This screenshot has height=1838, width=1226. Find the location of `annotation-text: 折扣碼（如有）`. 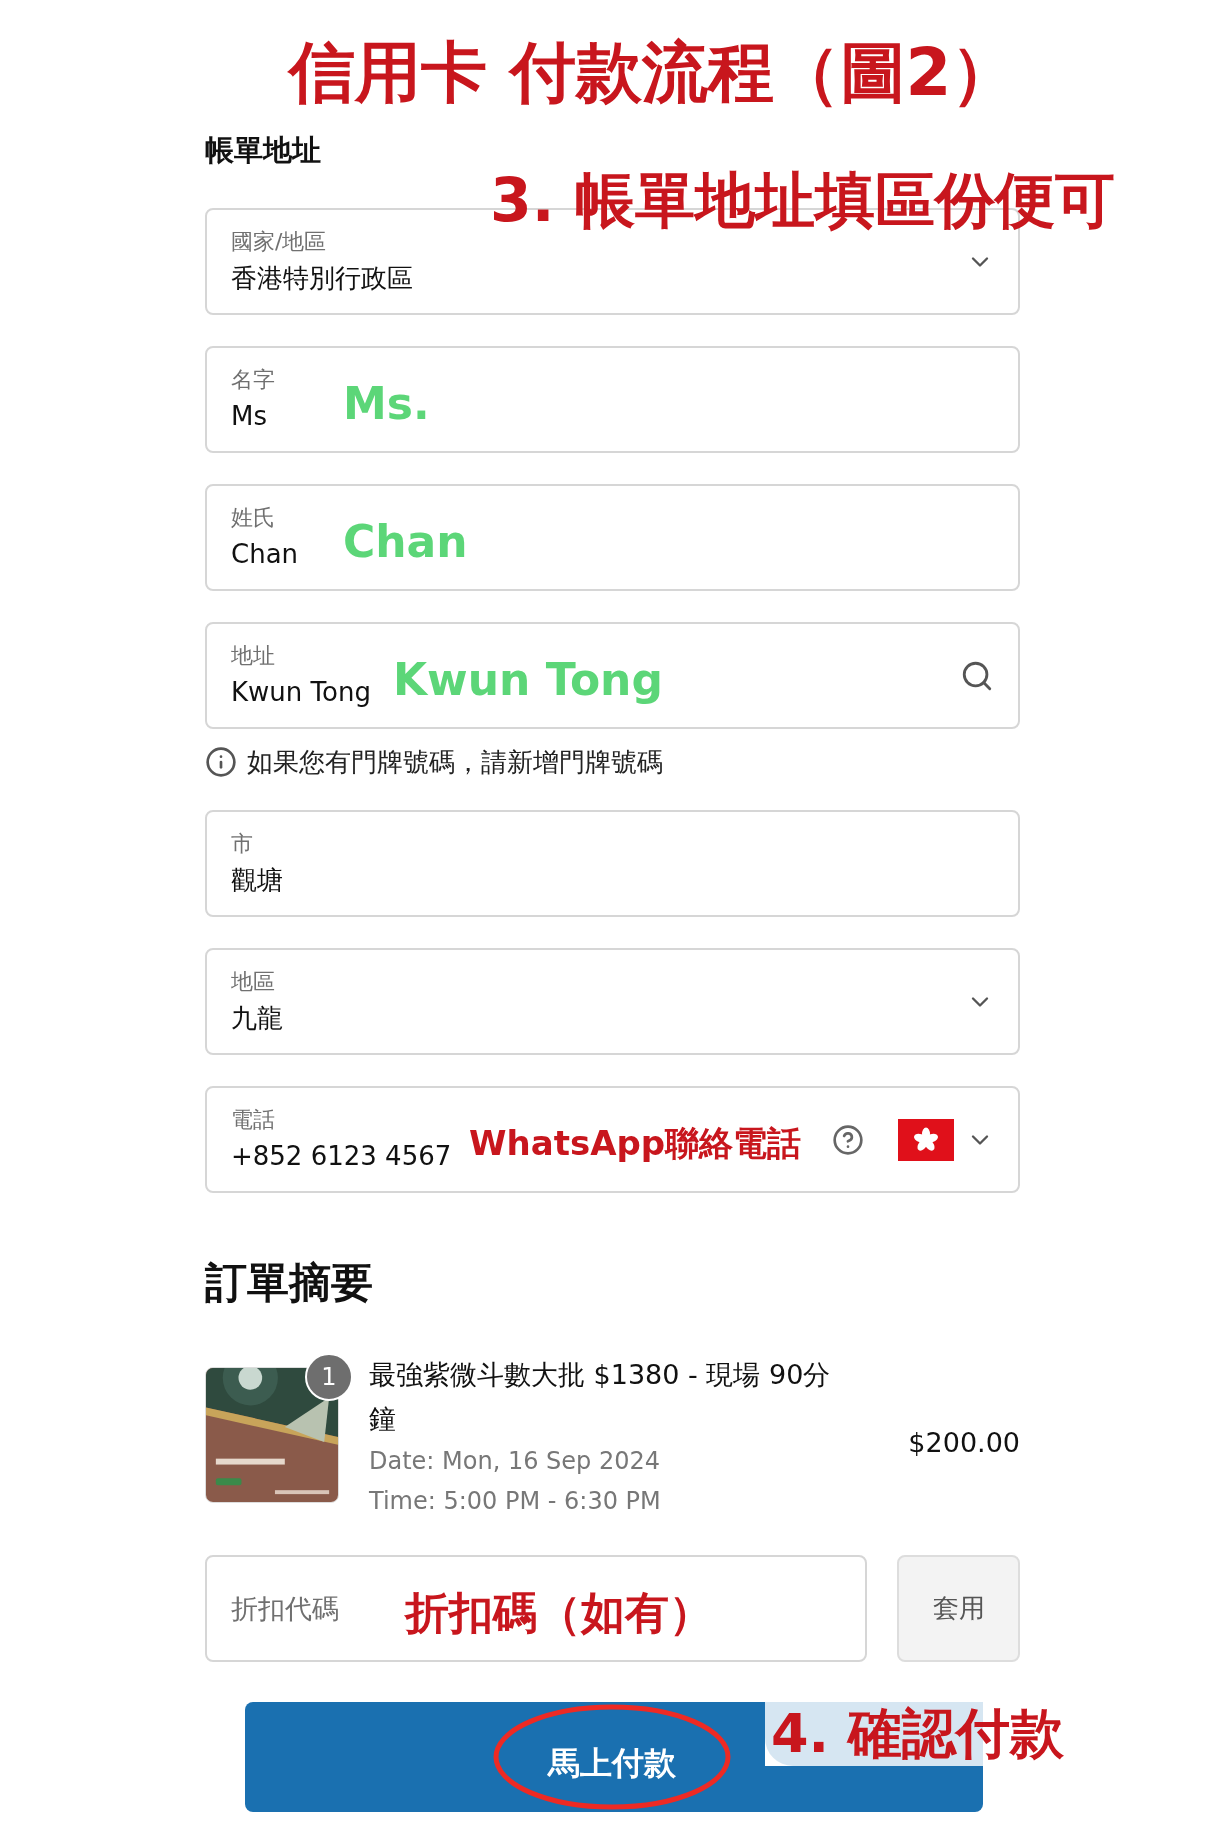

annotation-text: 折扣碼（如有） is located at coordinates (559, 1612).